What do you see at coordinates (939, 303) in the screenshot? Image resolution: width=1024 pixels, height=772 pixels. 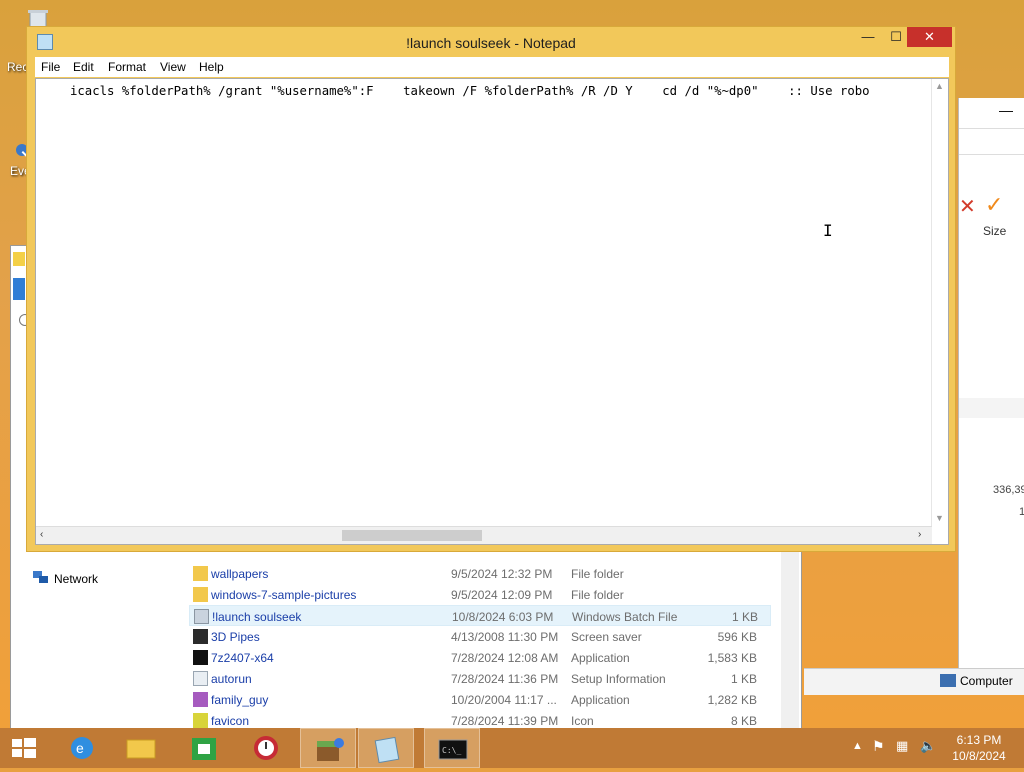 I see `vertical-scrollbar: ▲ ▼` at bounding box center [939, 303].